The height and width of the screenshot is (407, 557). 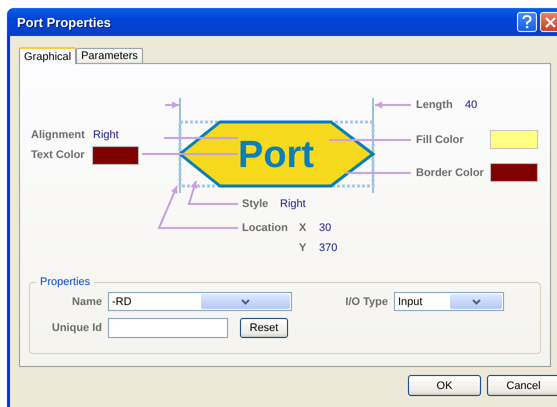 I want to click on io-type-dropdown: Input, so click(x=449, y=301).